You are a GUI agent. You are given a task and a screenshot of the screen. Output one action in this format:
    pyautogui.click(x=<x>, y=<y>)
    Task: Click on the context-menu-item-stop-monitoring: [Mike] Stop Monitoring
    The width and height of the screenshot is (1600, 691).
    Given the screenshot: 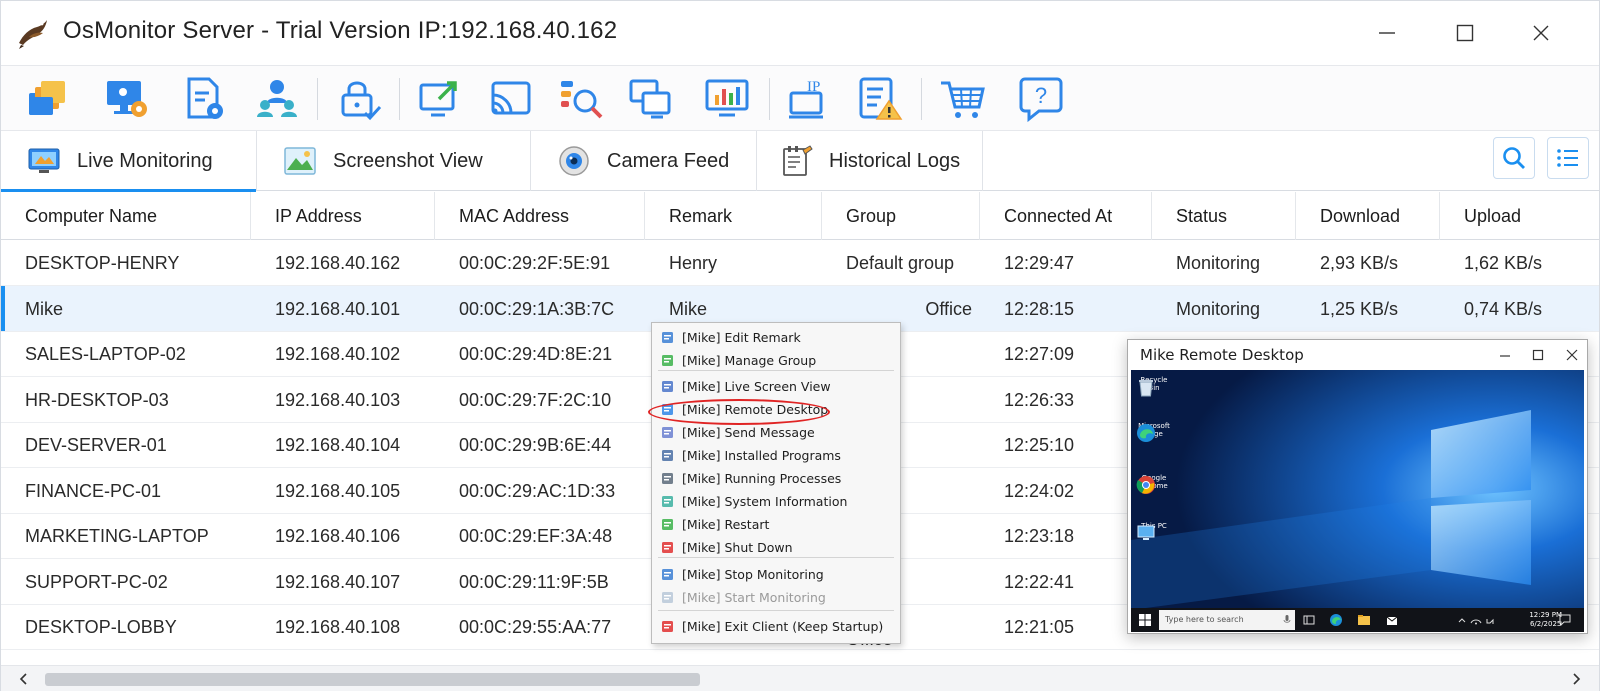 What is the action you would take?
    pyautogui.click(x=776, y=574)
    